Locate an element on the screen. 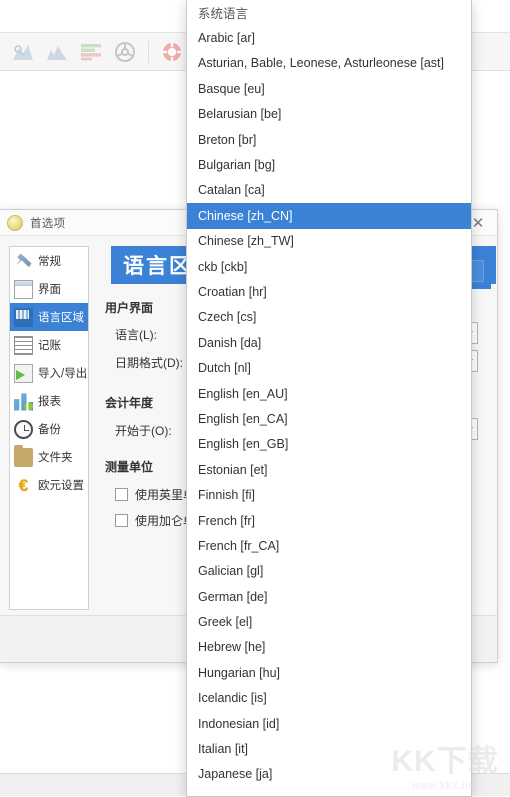 This screenshot has width=510, height=797. language-option: English [en_GB] is located at coordinates (329, 444).